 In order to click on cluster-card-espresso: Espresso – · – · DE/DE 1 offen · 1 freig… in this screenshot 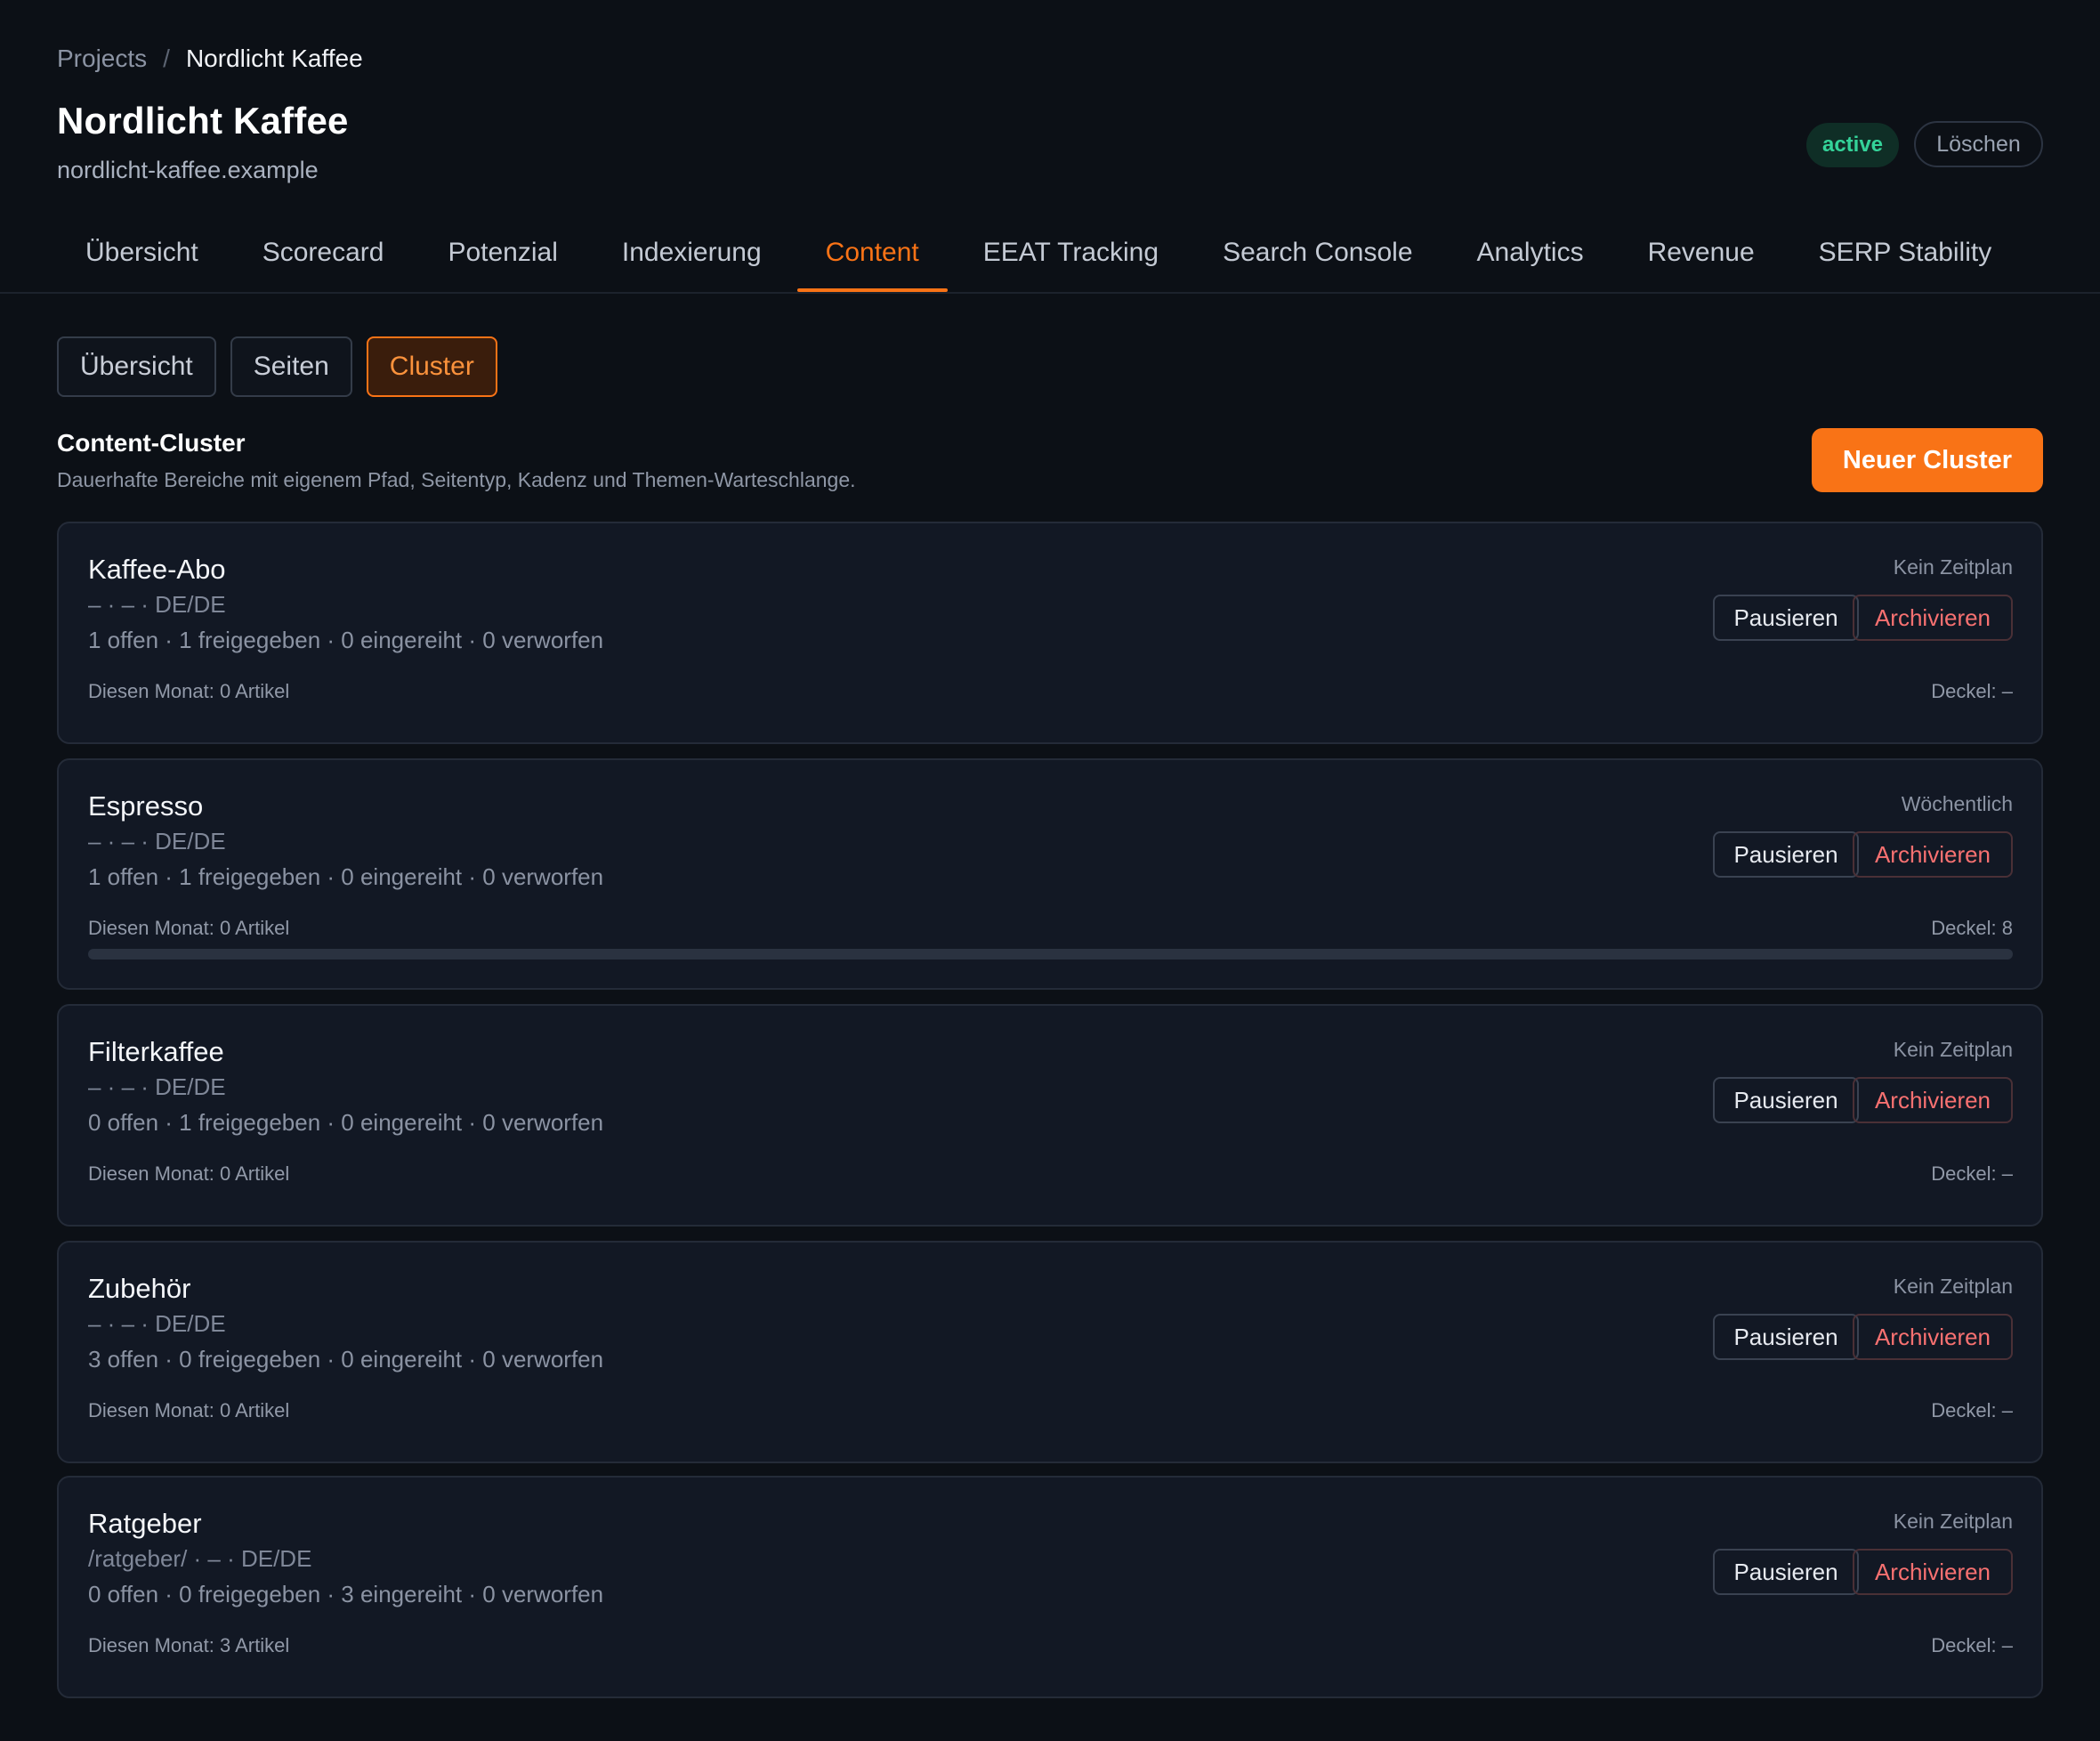, I will do `click(1050, 874)`.